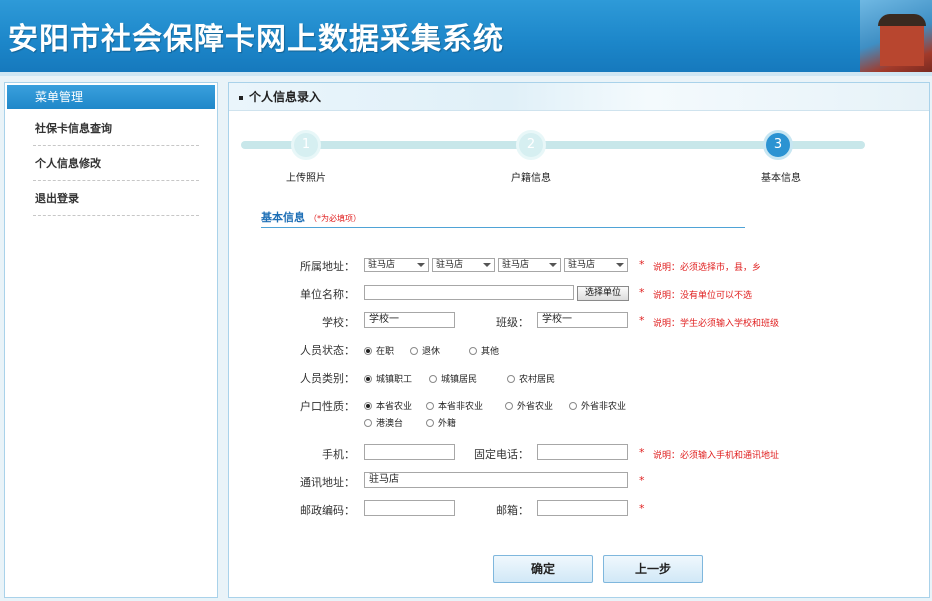 The height and width of the screenshot is (601, 932). I want to click on radio-label: 外省农业, so click(535, 407).